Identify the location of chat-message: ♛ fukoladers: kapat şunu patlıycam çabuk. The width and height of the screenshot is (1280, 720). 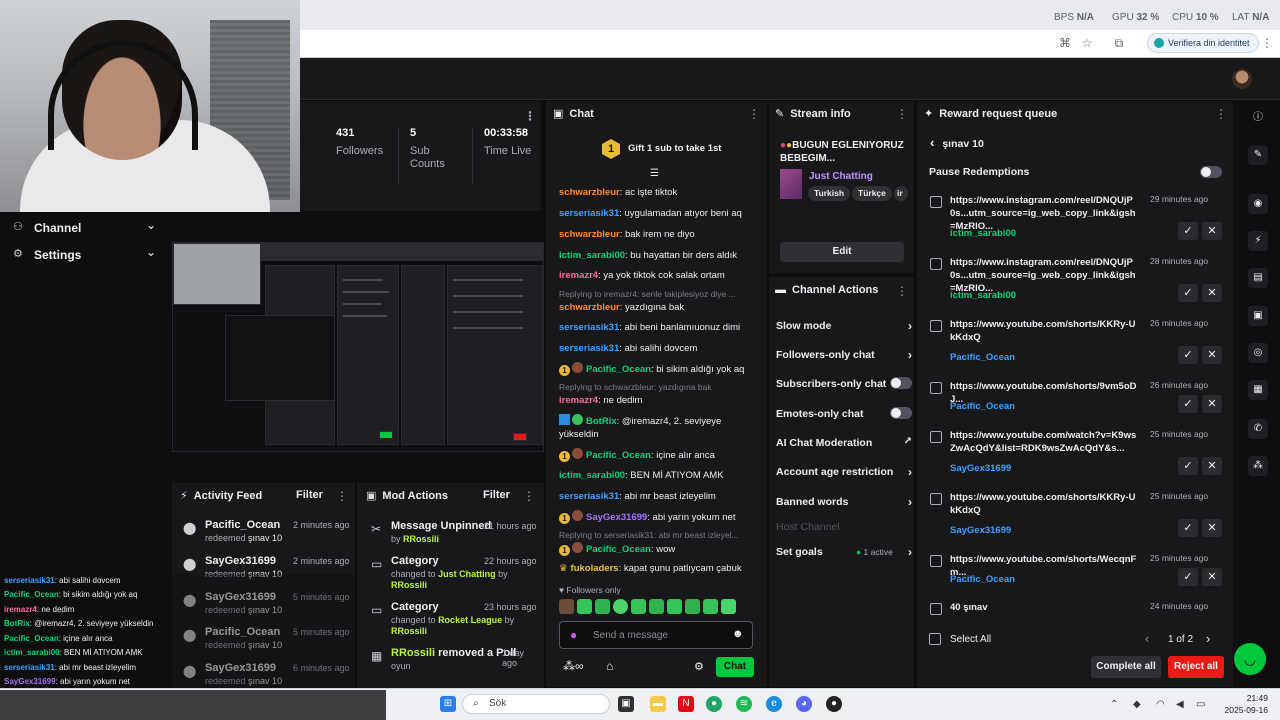
(659, 568).